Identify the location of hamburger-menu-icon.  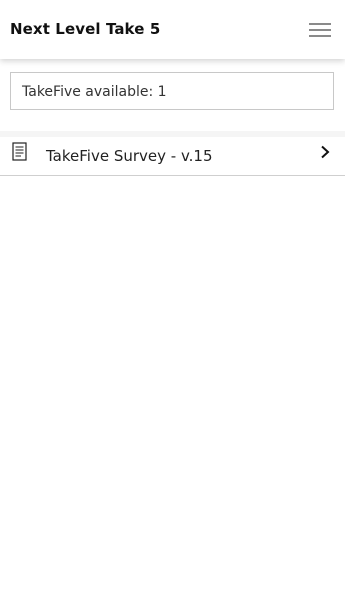
(321, 30).